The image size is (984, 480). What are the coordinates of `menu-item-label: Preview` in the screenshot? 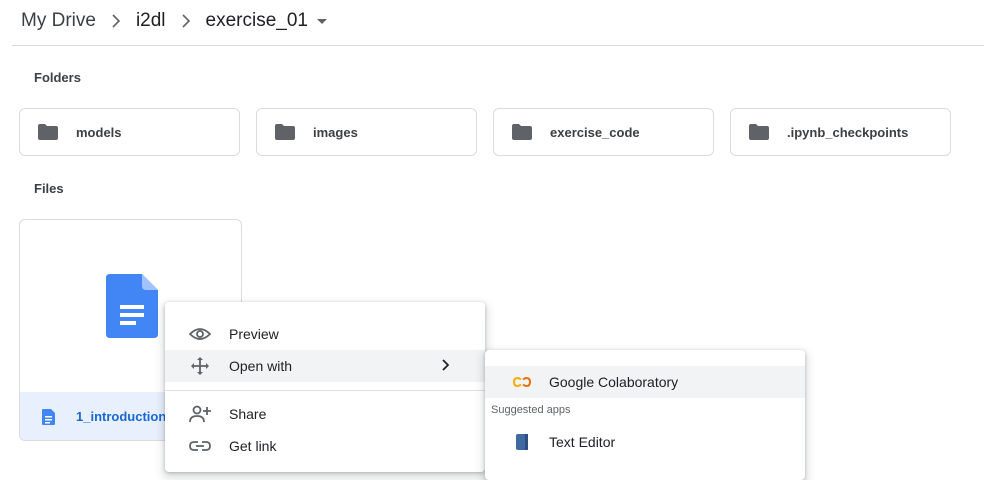 It's located at (254, 334).